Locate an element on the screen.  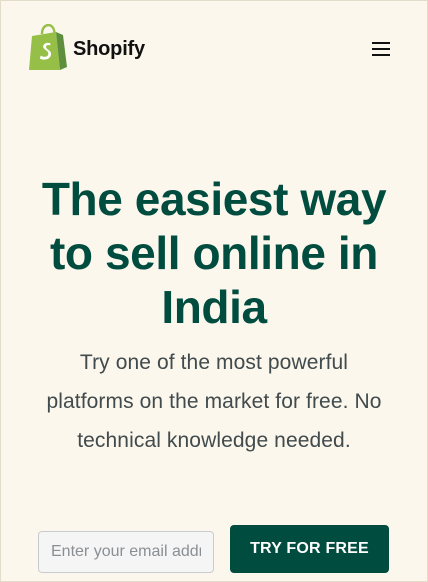
signup-form: TRY FOR FREE is located at coordinates (214, 549).